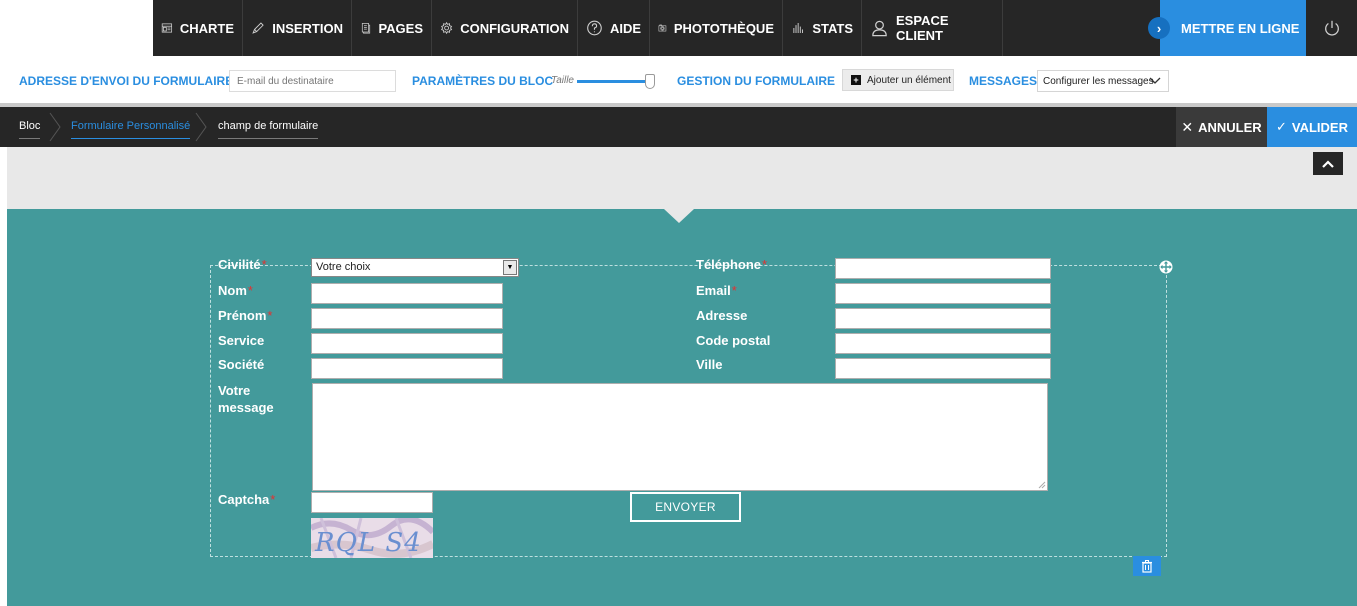 This screenshot has height=606, width=1357. I want to click on add-element-label: Ajouter un élément, so click(909, 80).